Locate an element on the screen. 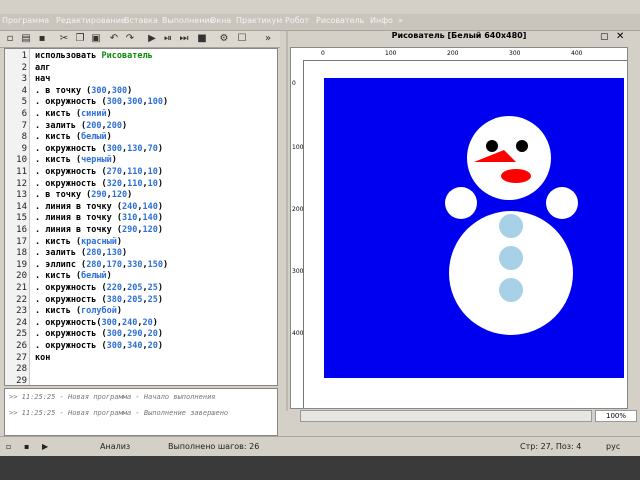 This screenshot has height=480, width=640. painter-window-title: Рисователь [Белый 640x480] is located at coordinates (459, 35).